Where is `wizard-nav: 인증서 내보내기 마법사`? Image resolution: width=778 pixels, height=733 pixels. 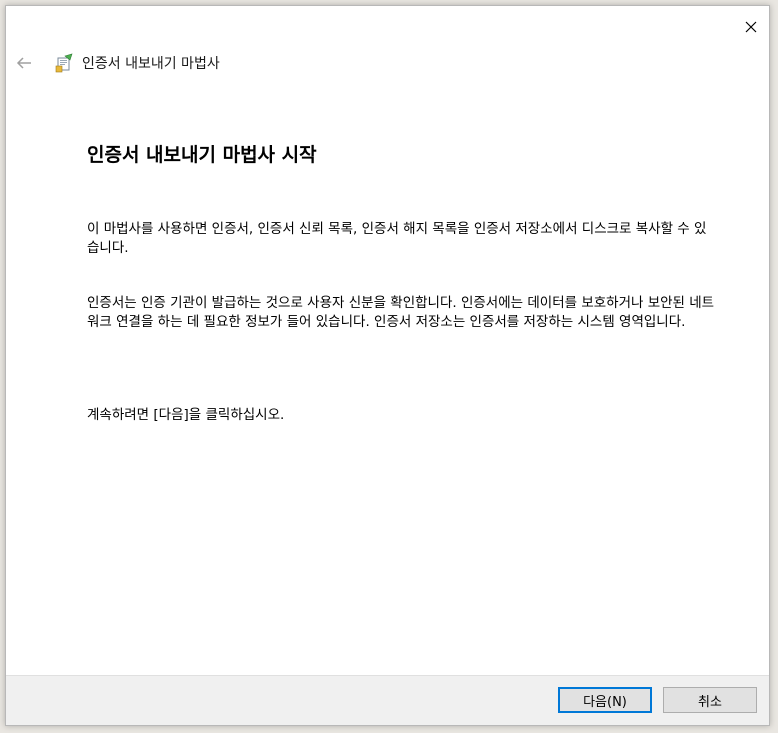
wizard-nav: 인증서 내보내기 마법사 is located at coordinates (116, 63).